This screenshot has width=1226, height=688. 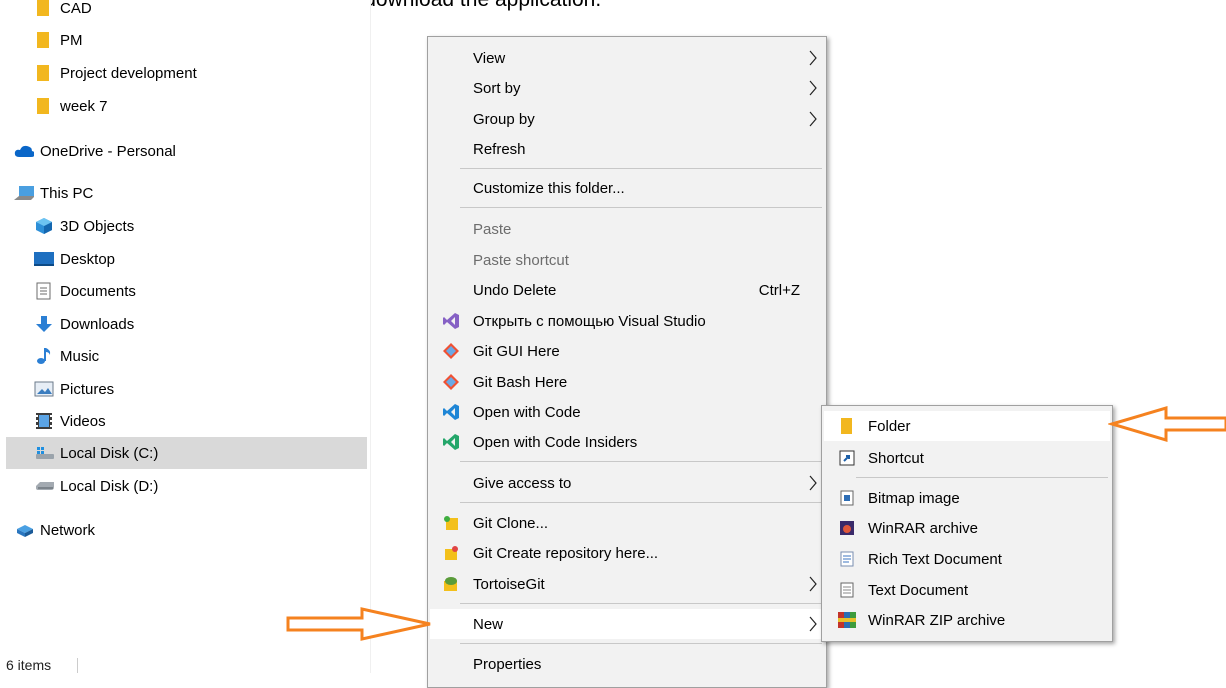 What do you see at coordinates (967, 498) in the screenshot?
I see `submenu-item-bitmap: Bitmap image` at bounding box center [967, 498].